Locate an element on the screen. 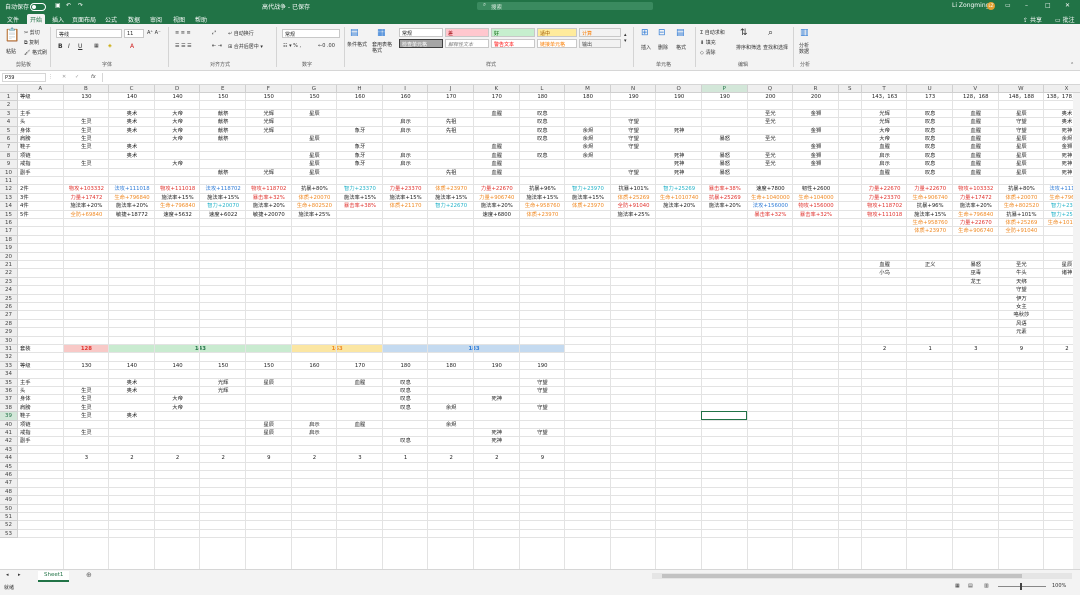 The width and height of the screenshot is (1080, 595). row-header: 11 is located at coordinates (9, 181).